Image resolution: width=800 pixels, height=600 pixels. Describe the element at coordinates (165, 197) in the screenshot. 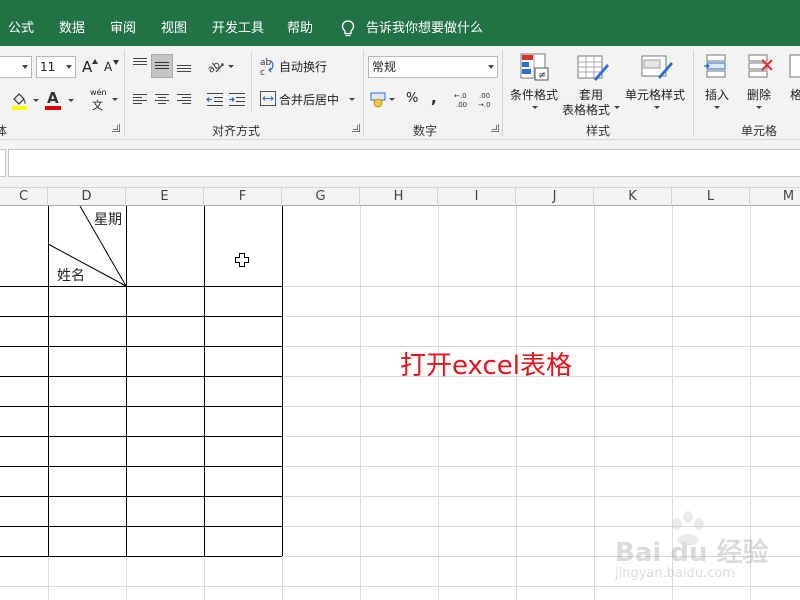

I see `column-header-e: E` at that location.